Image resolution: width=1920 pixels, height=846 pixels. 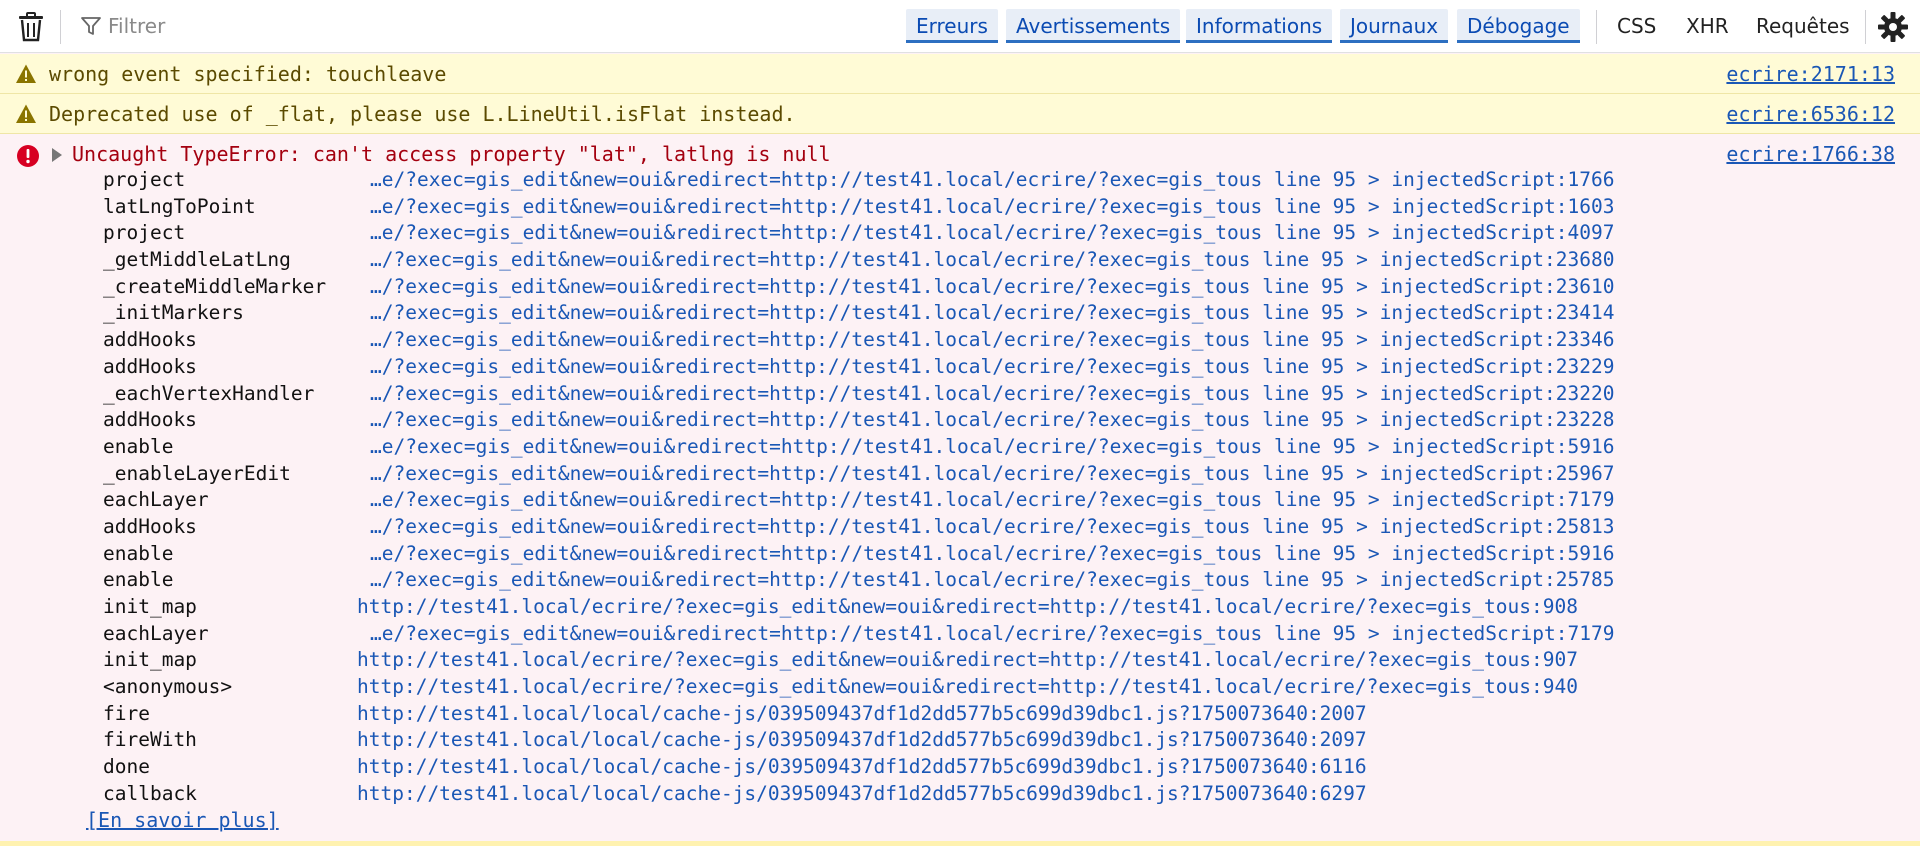 What do you see at coordinates (150, 740) in the screenshot?
I see `frame-function: fireWith` at bounding box center [150, 740].